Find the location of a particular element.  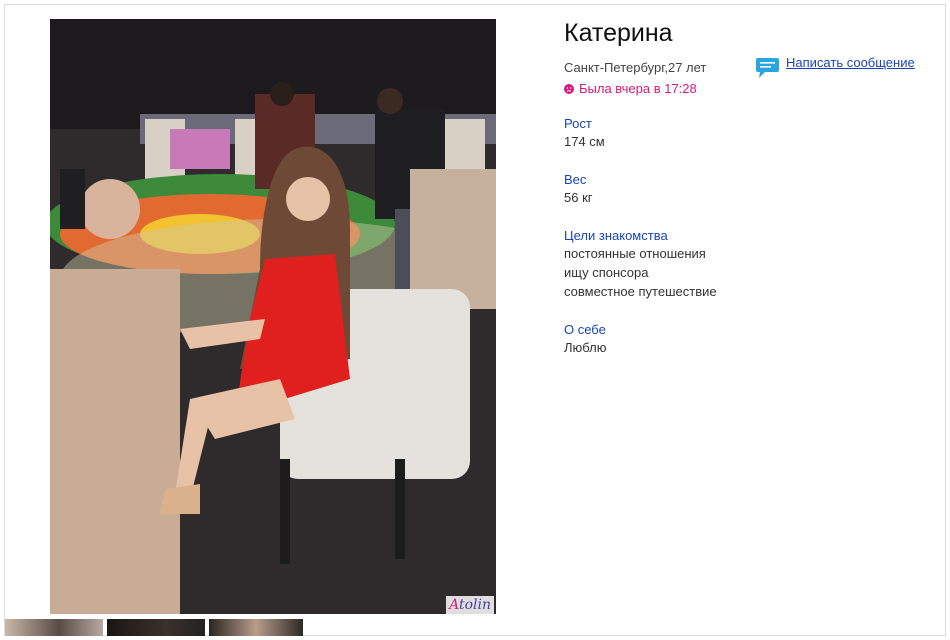

write-message-button: Написать сообщение is located at coordinates (835, 68).